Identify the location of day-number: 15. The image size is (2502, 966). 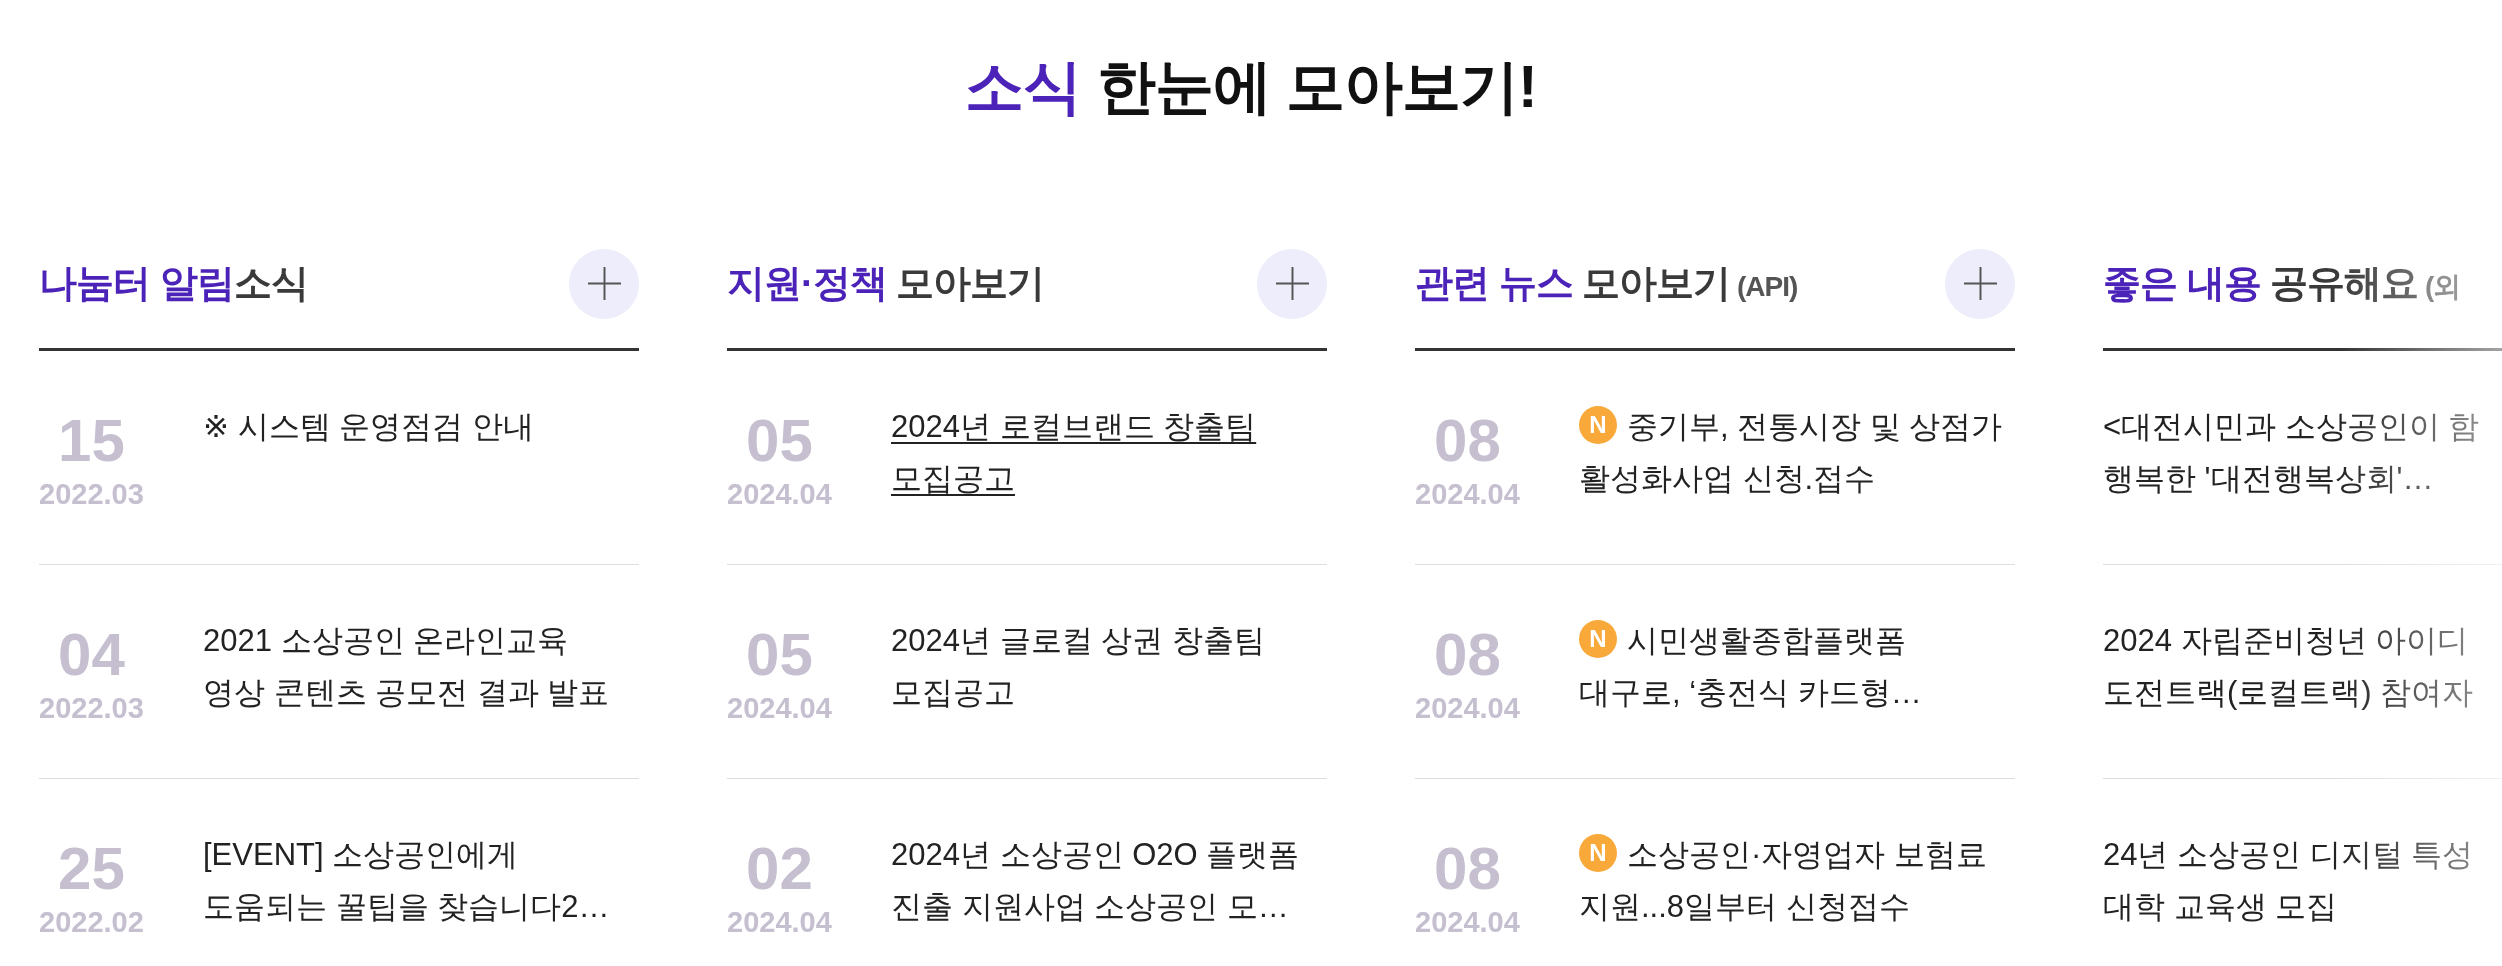
(91, 440).